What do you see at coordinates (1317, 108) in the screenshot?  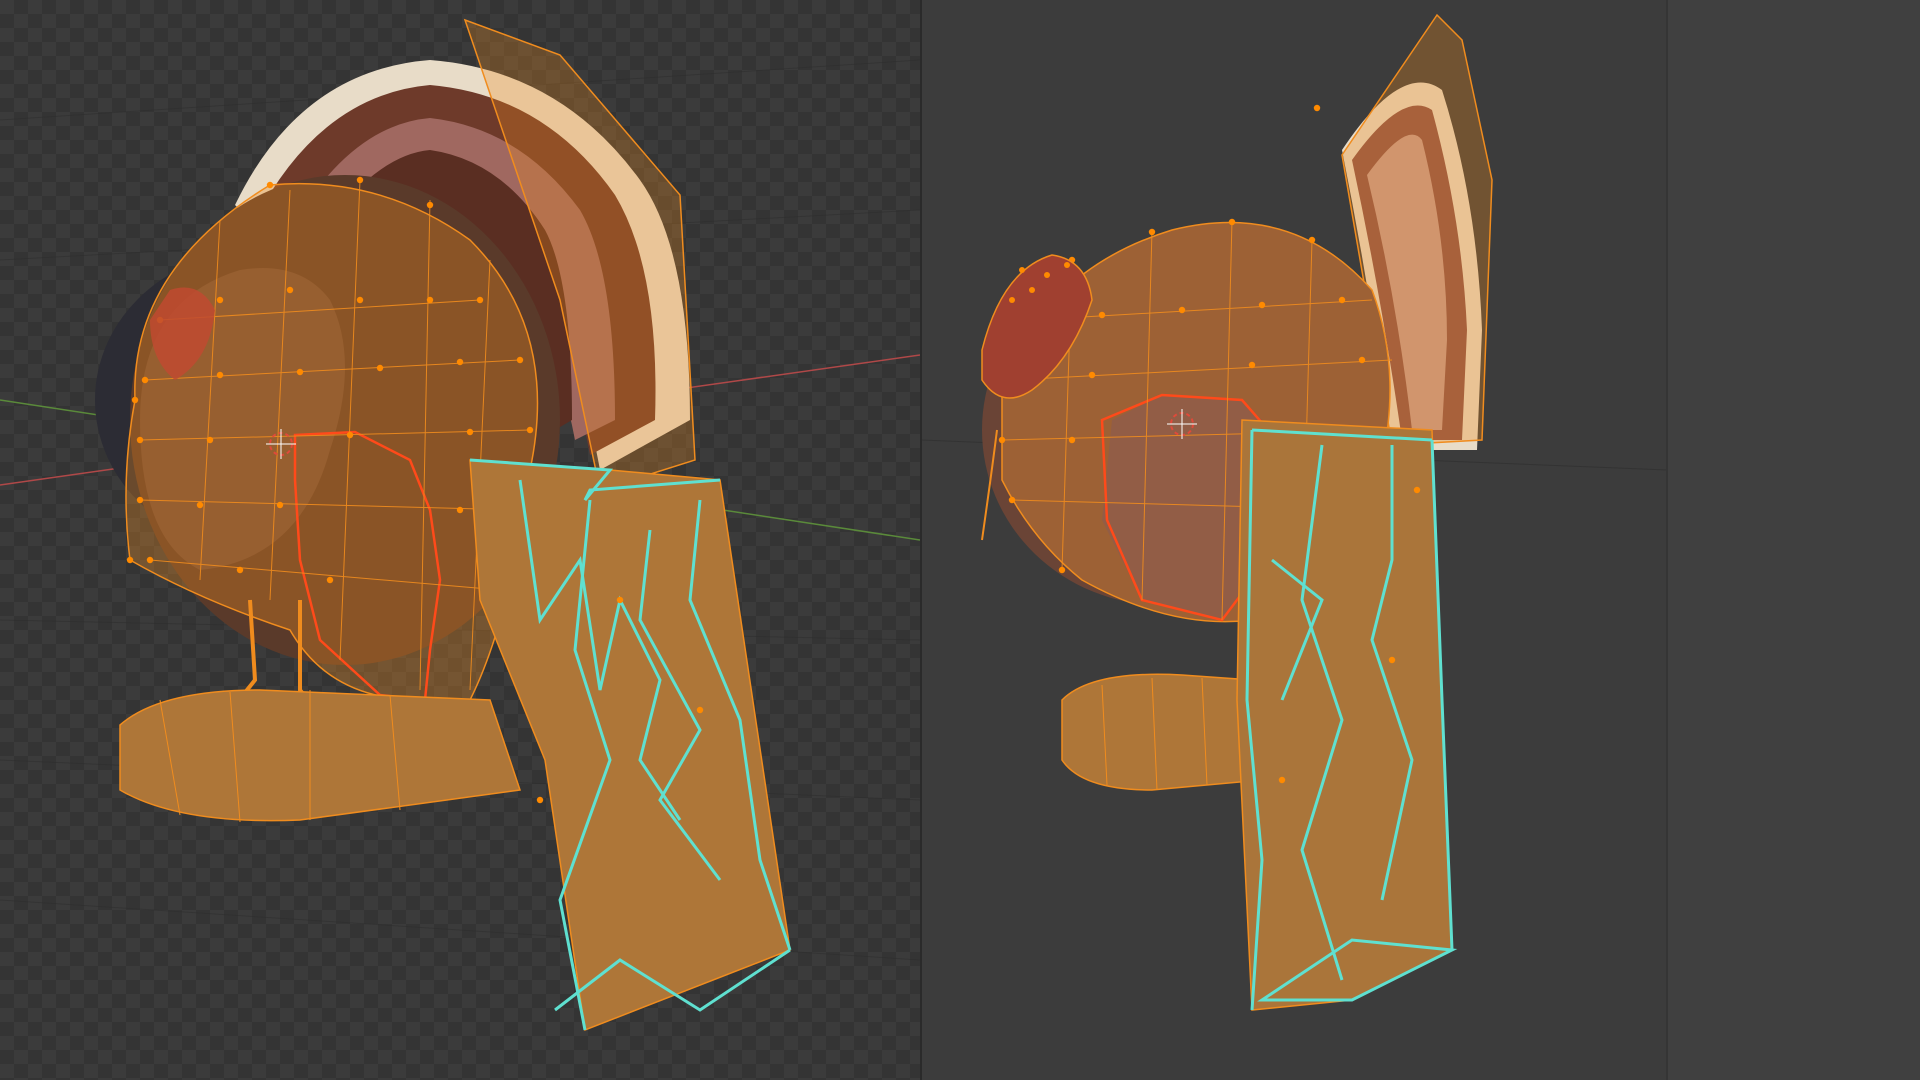 I see `vertex` at bounding box center [1317, 108].